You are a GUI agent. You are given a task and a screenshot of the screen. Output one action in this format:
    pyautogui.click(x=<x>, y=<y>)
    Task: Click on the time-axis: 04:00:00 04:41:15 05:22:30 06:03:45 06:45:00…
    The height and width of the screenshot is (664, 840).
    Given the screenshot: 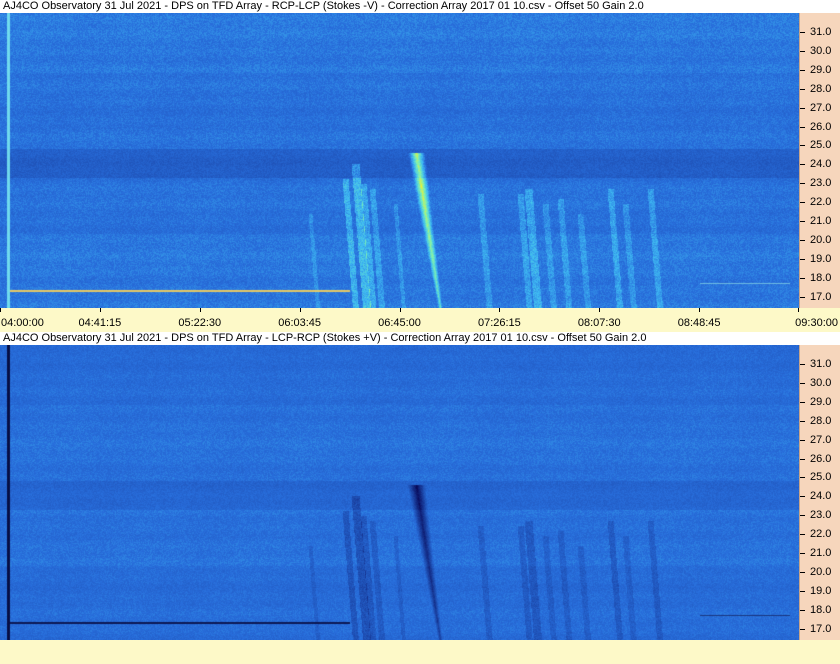 What is the action you would take?
    pyautogui.click(x=420, y=320)
    